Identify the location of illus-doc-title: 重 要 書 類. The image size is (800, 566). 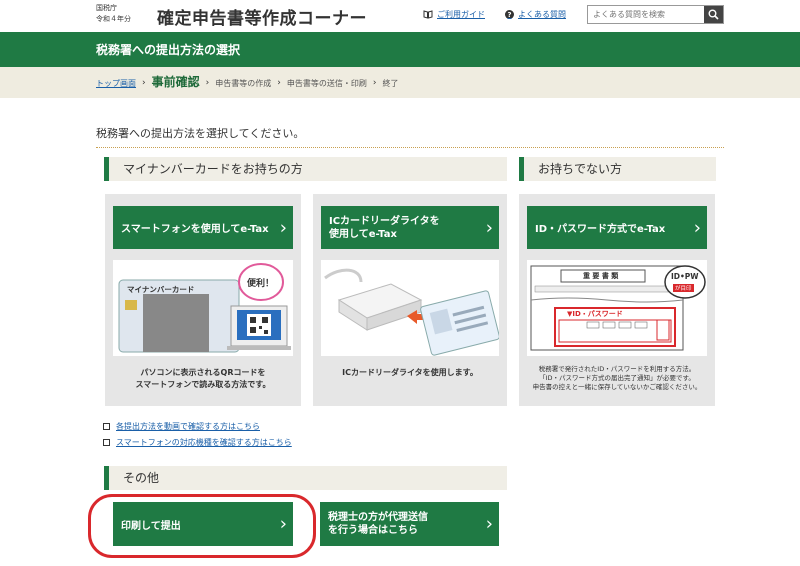
(601, 276).